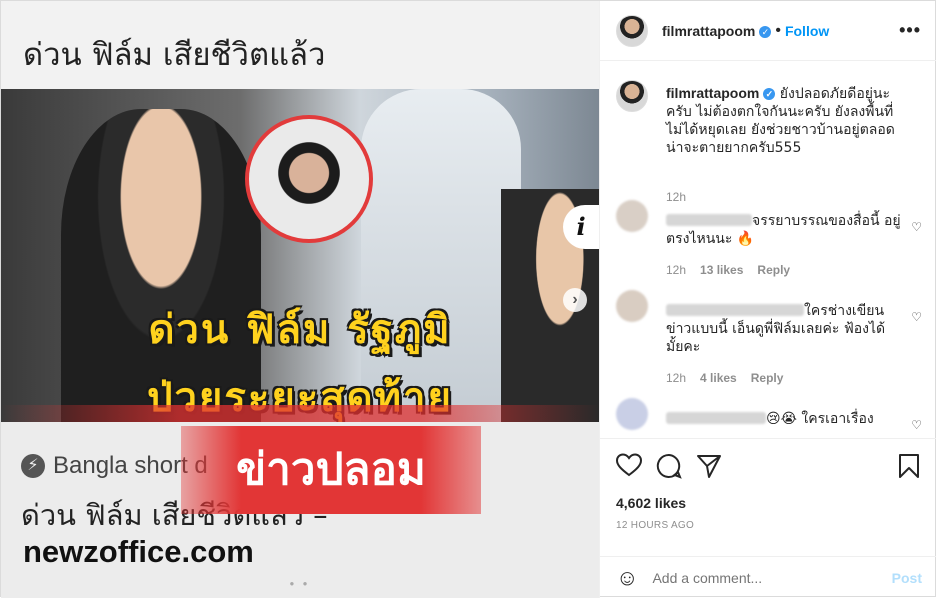  What do you see at coordinates (627, 578) in the screenshot?
I see `emoji-icon: ☺` at bounding box center [627, 578].